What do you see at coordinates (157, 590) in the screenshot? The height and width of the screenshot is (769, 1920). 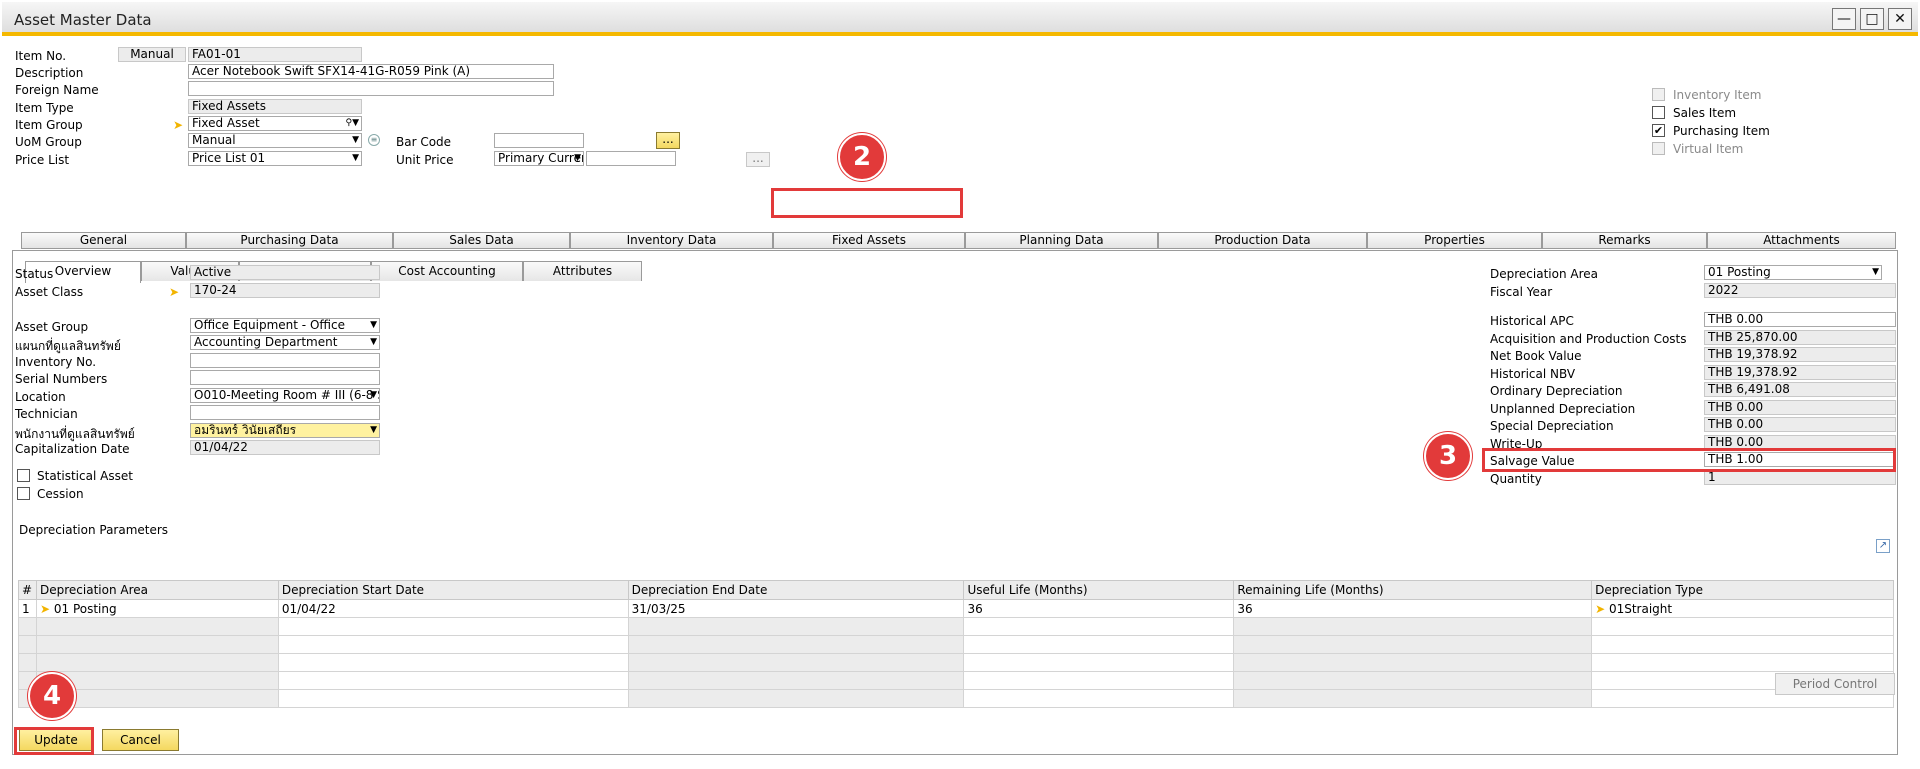 I see `grid-column-header: Depreciation Area` at bounding box center [157, 590].